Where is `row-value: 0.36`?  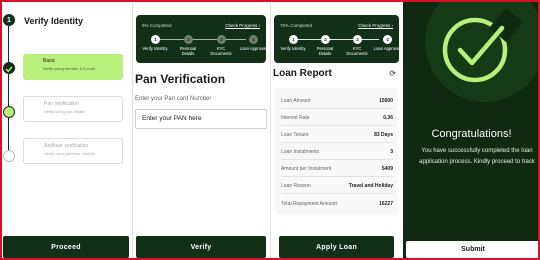
row-value: 0.36 is located at coordinates (388, 118).